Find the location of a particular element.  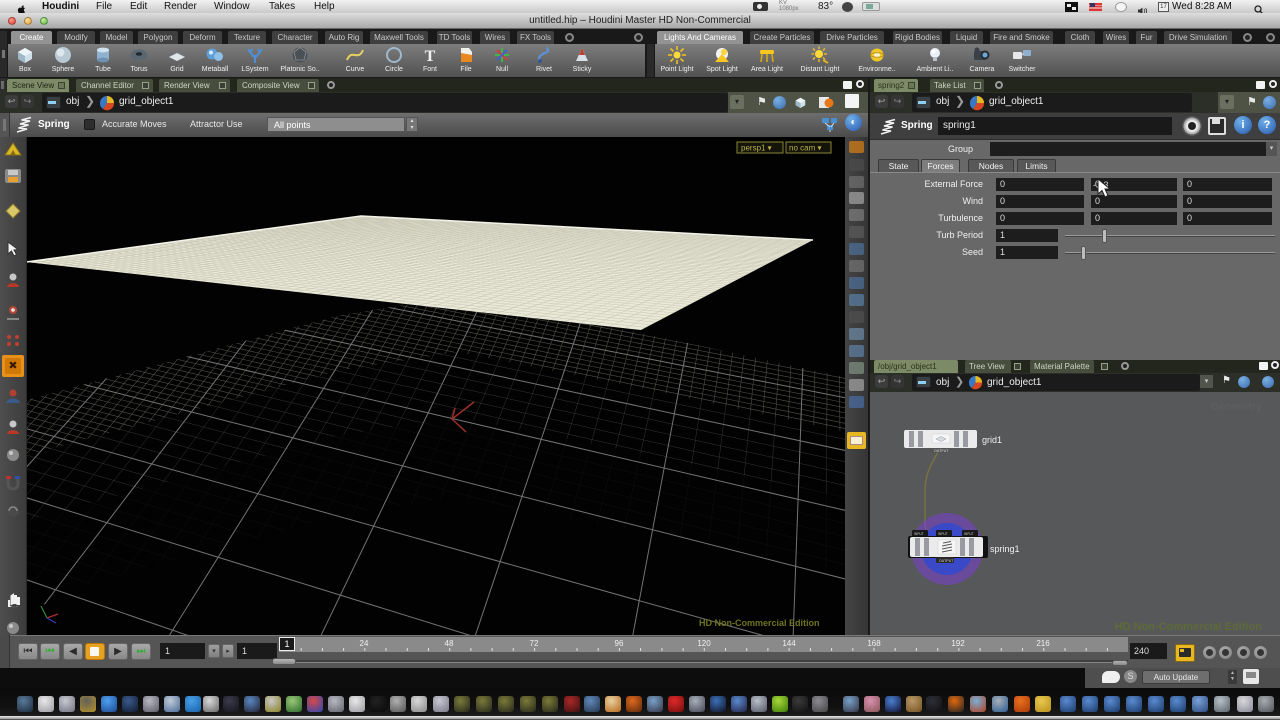

svg-text: T is located at coordinates (430, 56).